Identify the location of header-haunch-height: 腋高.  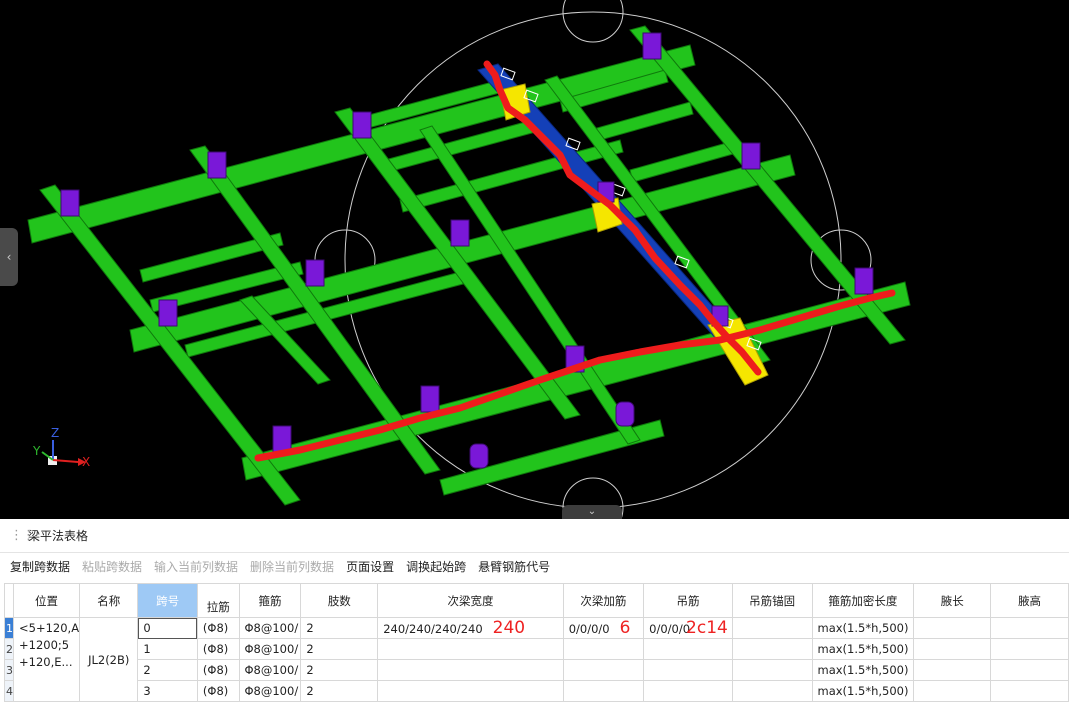
(1029, 600).